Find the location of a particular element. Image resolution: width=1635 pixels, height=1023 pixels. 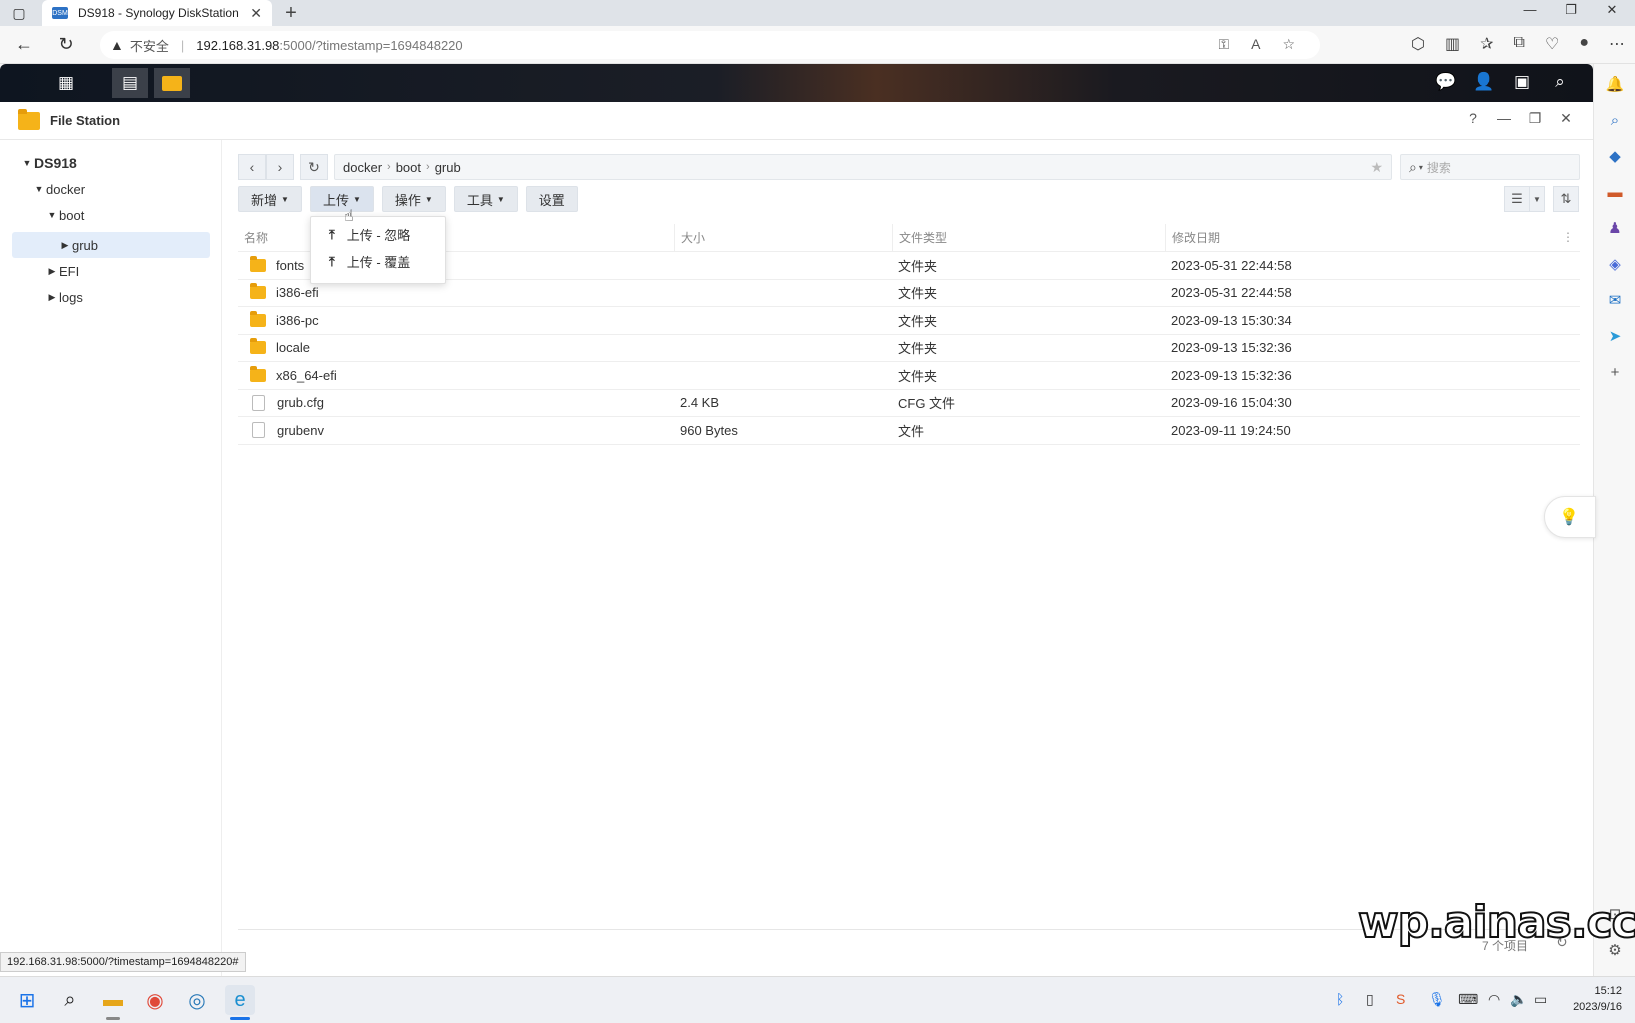

add-icon: + is located at coordinates (1615, 372).